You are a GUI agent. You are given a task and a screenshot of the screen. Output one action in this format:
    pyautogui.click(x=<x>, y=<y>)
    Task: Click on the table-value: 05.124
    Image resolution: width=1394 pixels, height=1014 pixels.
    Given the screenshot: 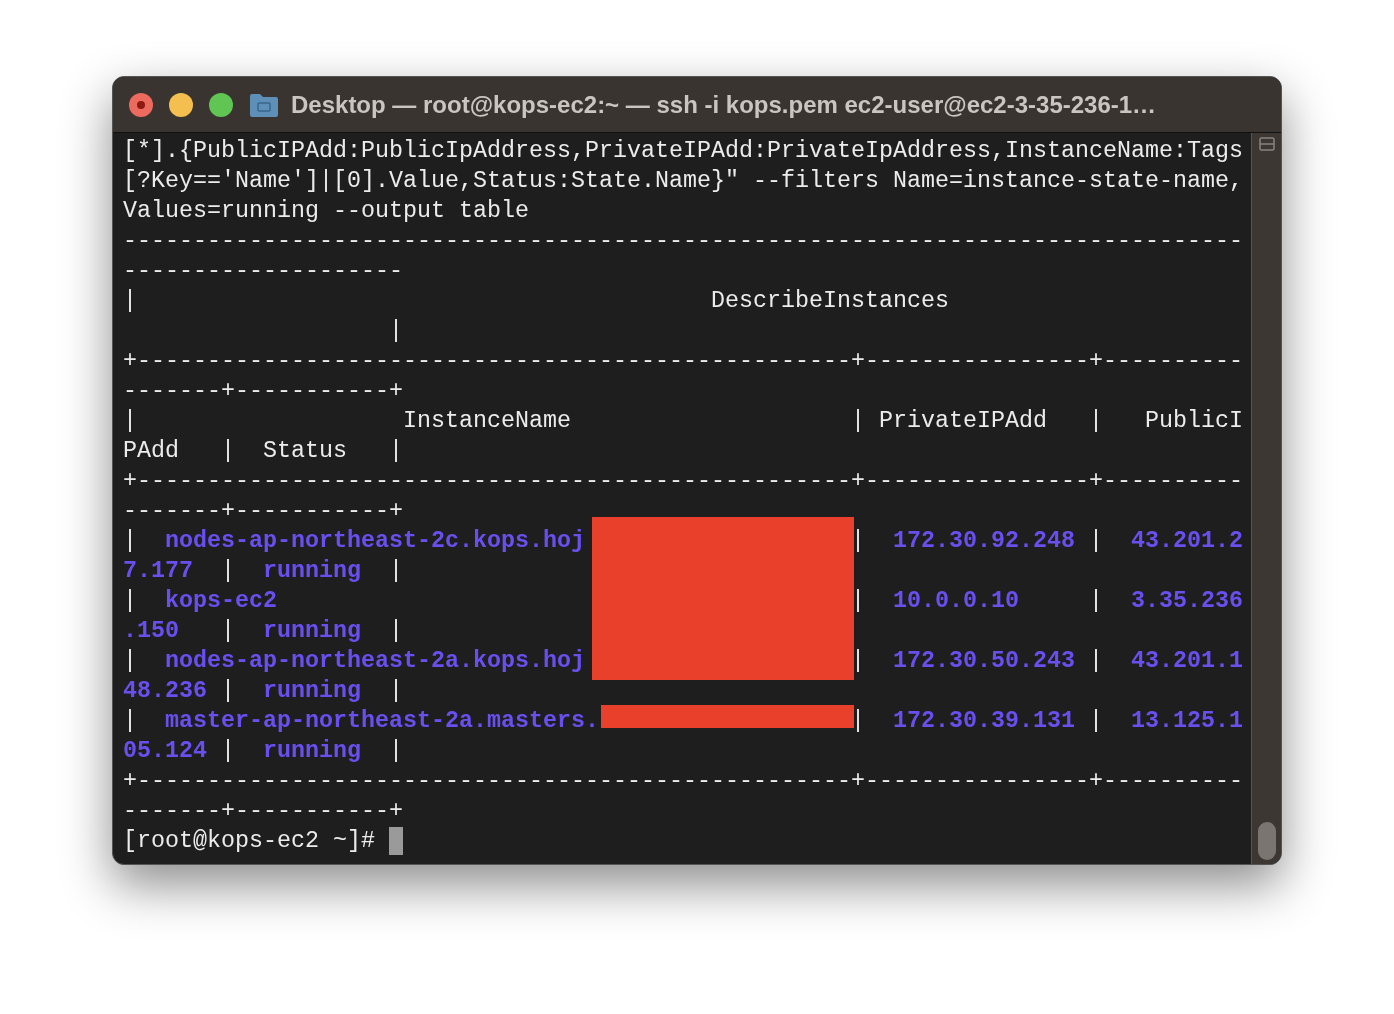 What is the action you would take?
    pyautogui.click(x=165, y=751)
    